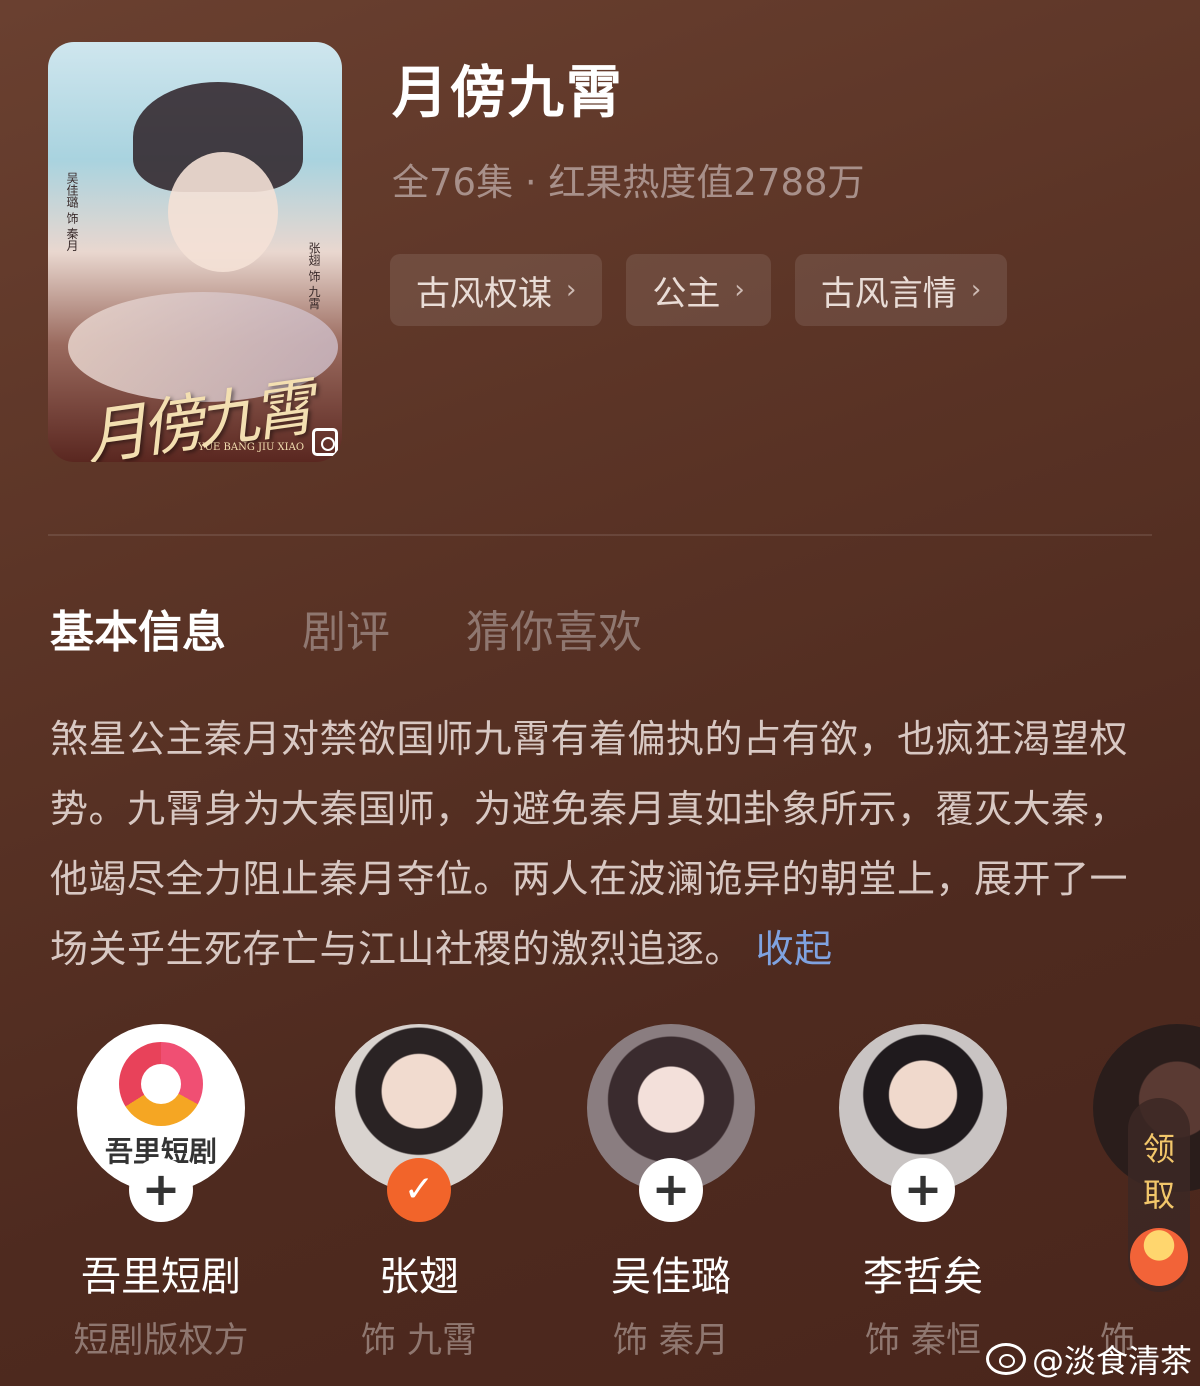 This screenshot has width=1200, height=1386. I want to click on tag-chip: 古风言情 ›, so click(901, 290).